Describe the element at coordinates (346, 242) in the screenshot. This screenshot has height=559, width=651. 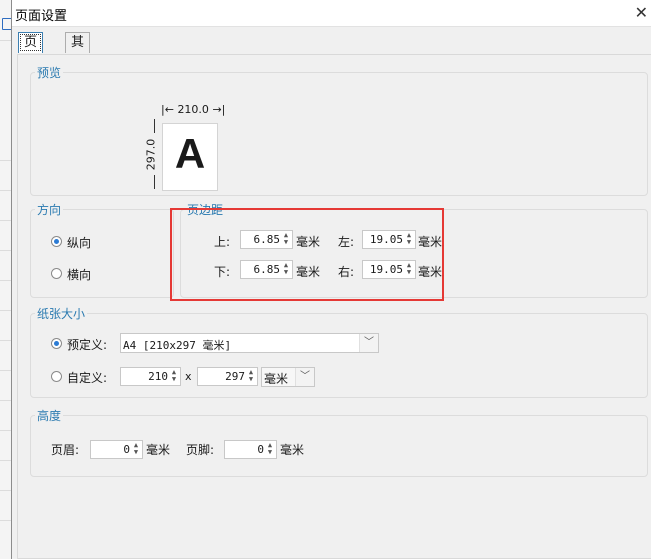
I see `margin-left-label: 左:` at that location.